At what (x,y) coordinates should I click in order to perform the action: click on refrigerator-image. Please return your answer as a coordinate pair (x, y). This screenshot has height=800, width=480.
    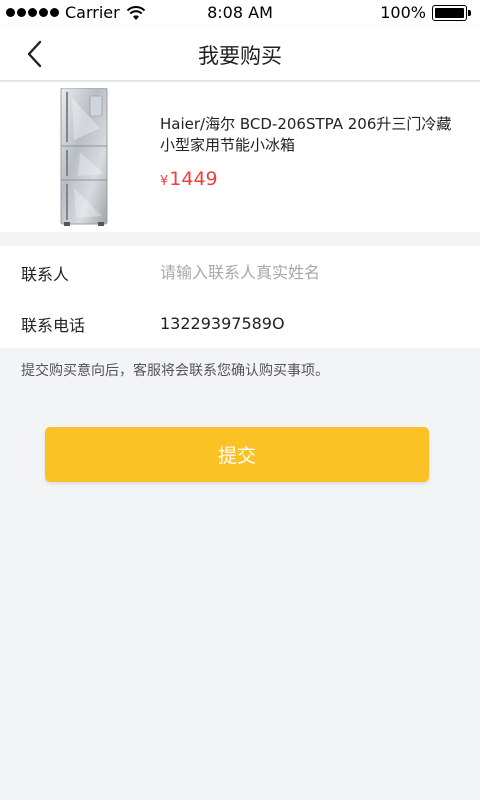
    Looking at the image, I should click on (84, 157).